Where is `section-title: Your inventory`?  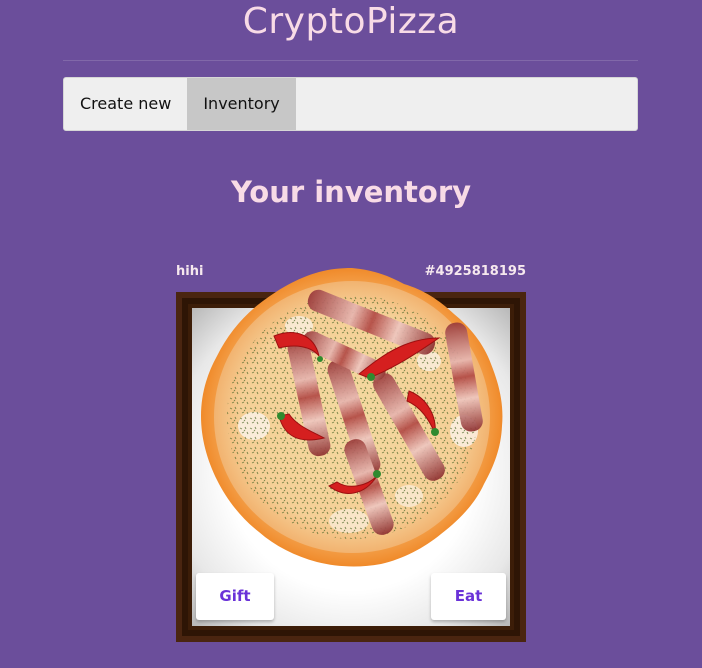
section-title: Your inventory is located at coordinates (351, 192).